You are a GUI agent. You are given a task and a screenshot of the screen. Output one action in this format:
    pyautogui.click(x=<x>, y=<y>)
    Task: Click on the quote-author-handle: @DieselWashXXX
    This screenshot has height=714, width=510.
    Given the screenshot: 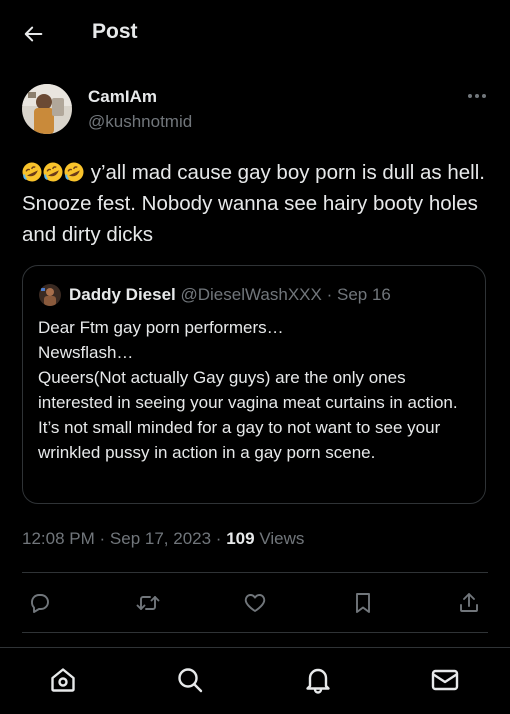 What is the action you would take?
    pyautogui.click(x=251, y=294)
    